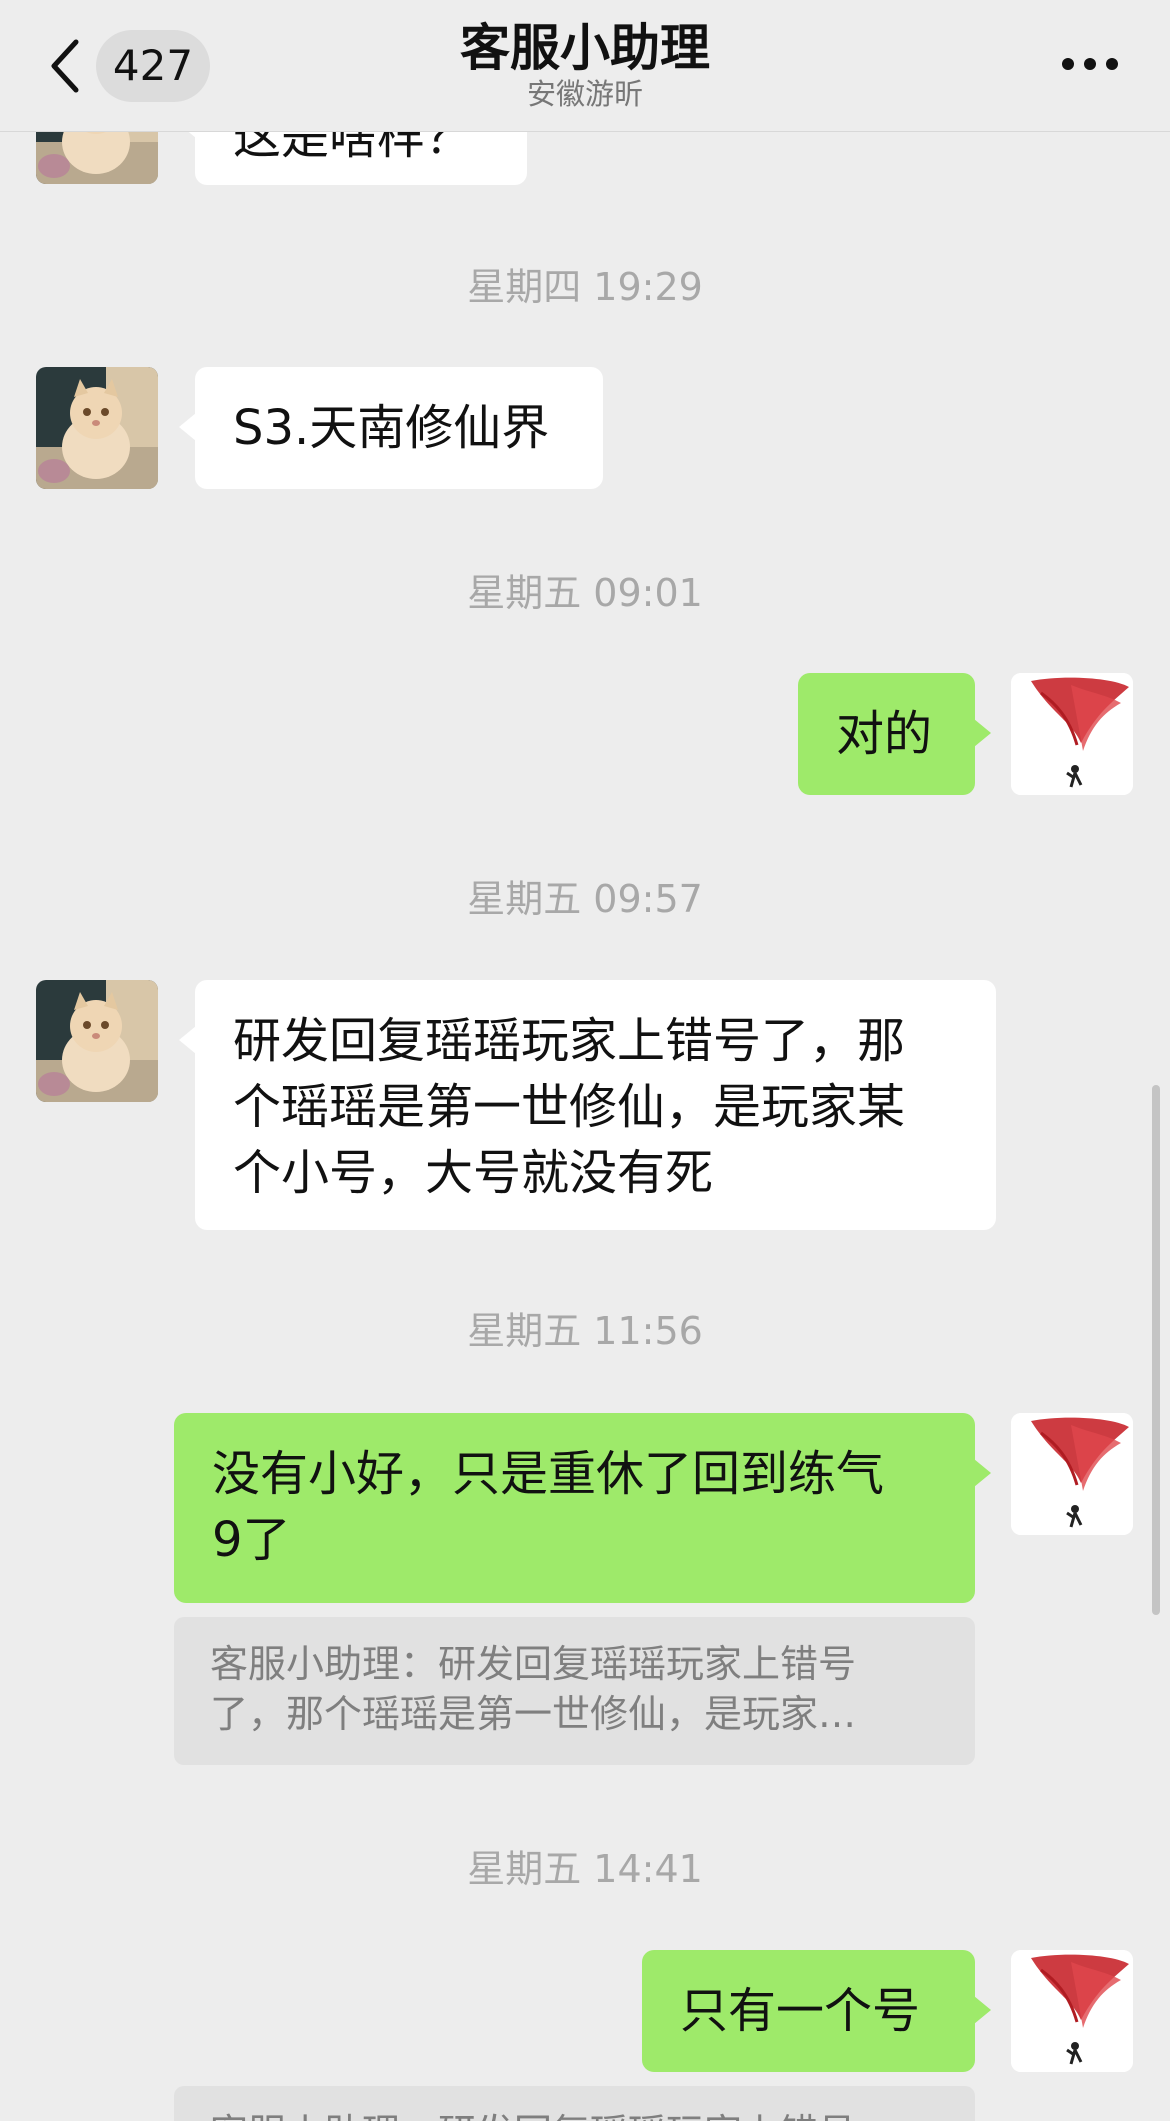  I want to click on message-timestamp: 星期五 14:41, so click(585, 1869).